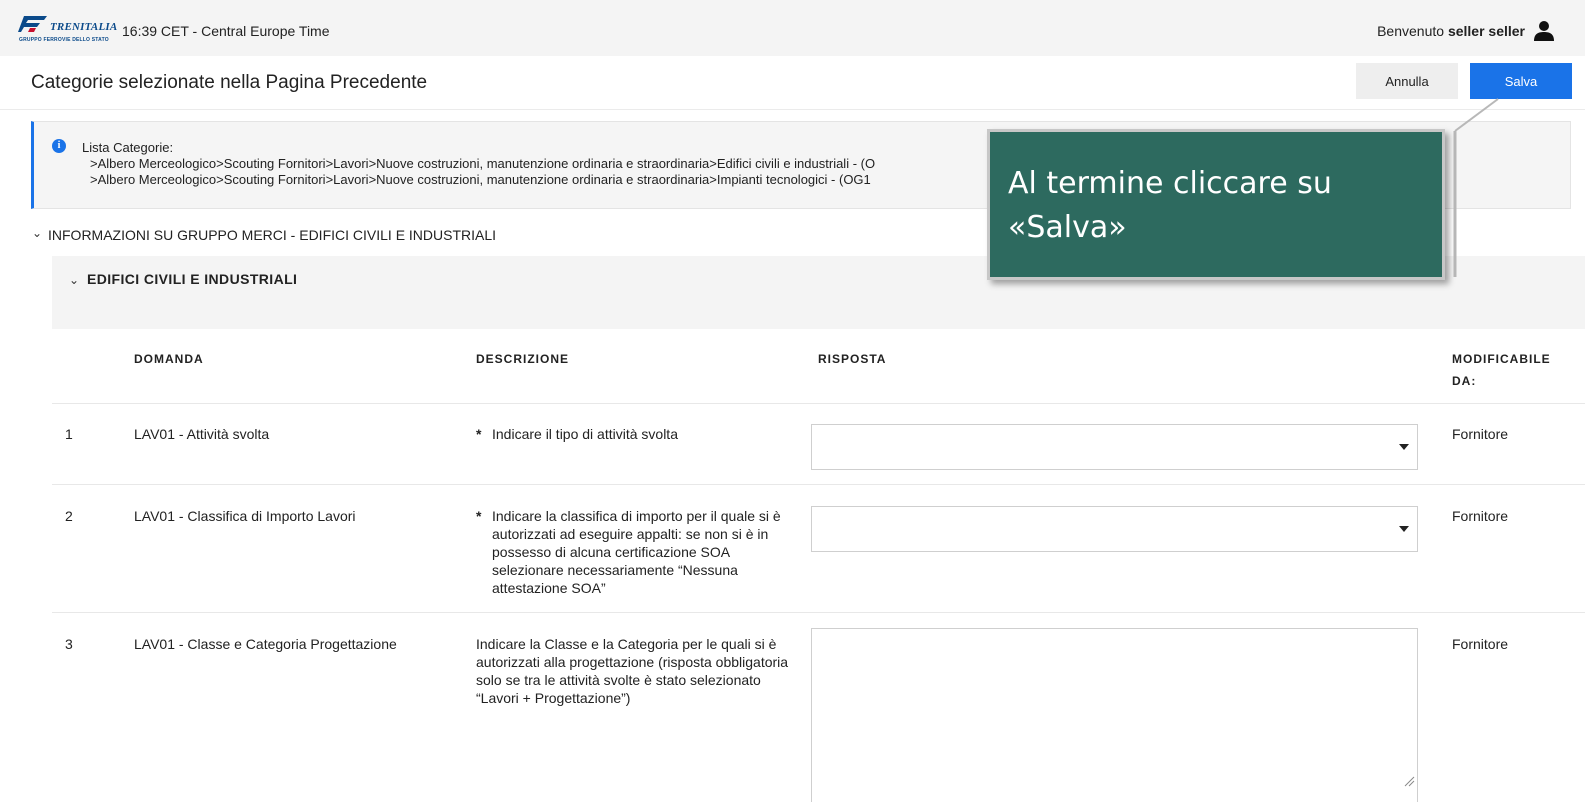  What do you see at coordinates (1486, 31) in the screenshot?
I see `welcome-user: seller seller` at bounding box center [1486, 31].